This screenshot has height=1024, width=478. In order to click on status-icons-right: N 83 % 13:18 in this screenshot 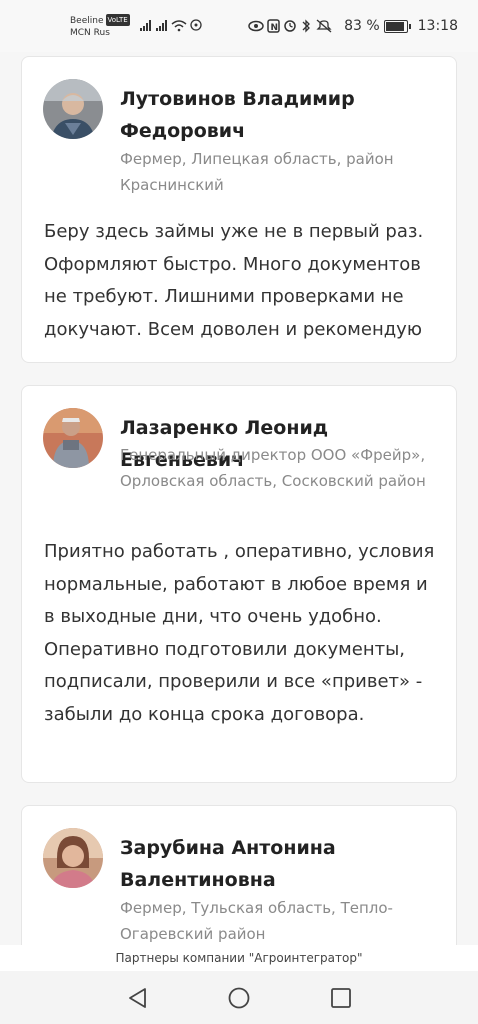, I will do `click(353, 26)`.